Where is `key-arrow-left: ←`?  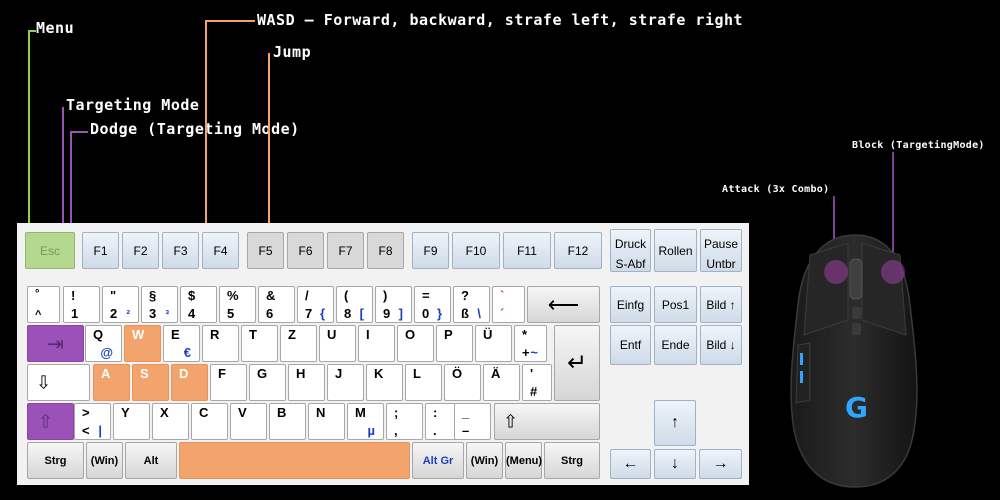
key-arrow-left: ← is located at coordinates (630, 464).